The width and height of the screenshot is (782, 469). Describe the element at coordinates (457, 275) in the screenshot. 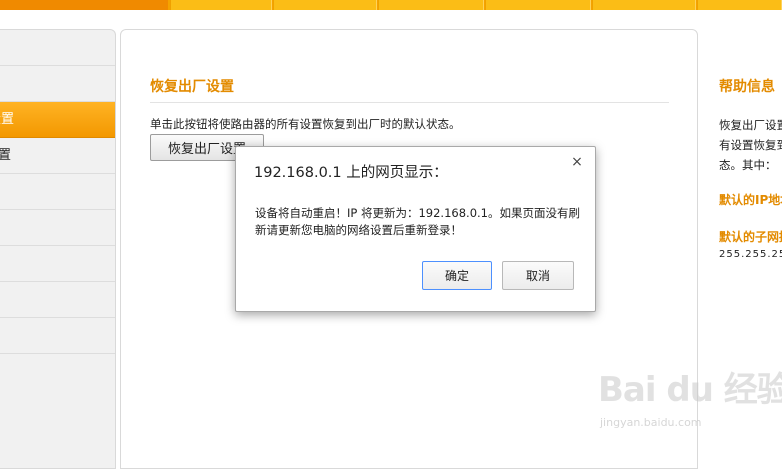

I see `ok-button: 确定` at that location.